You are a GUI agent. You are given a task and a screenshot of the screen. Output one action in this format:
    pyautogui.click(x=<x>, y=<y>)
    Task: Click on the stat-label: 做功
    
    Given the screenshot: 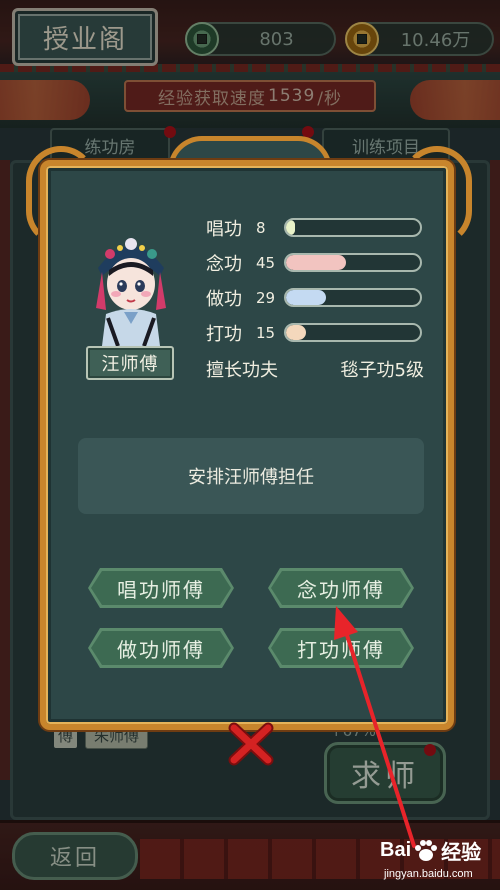 What is the action you would take?
    pyautogui.click(x=224, y=299)
    